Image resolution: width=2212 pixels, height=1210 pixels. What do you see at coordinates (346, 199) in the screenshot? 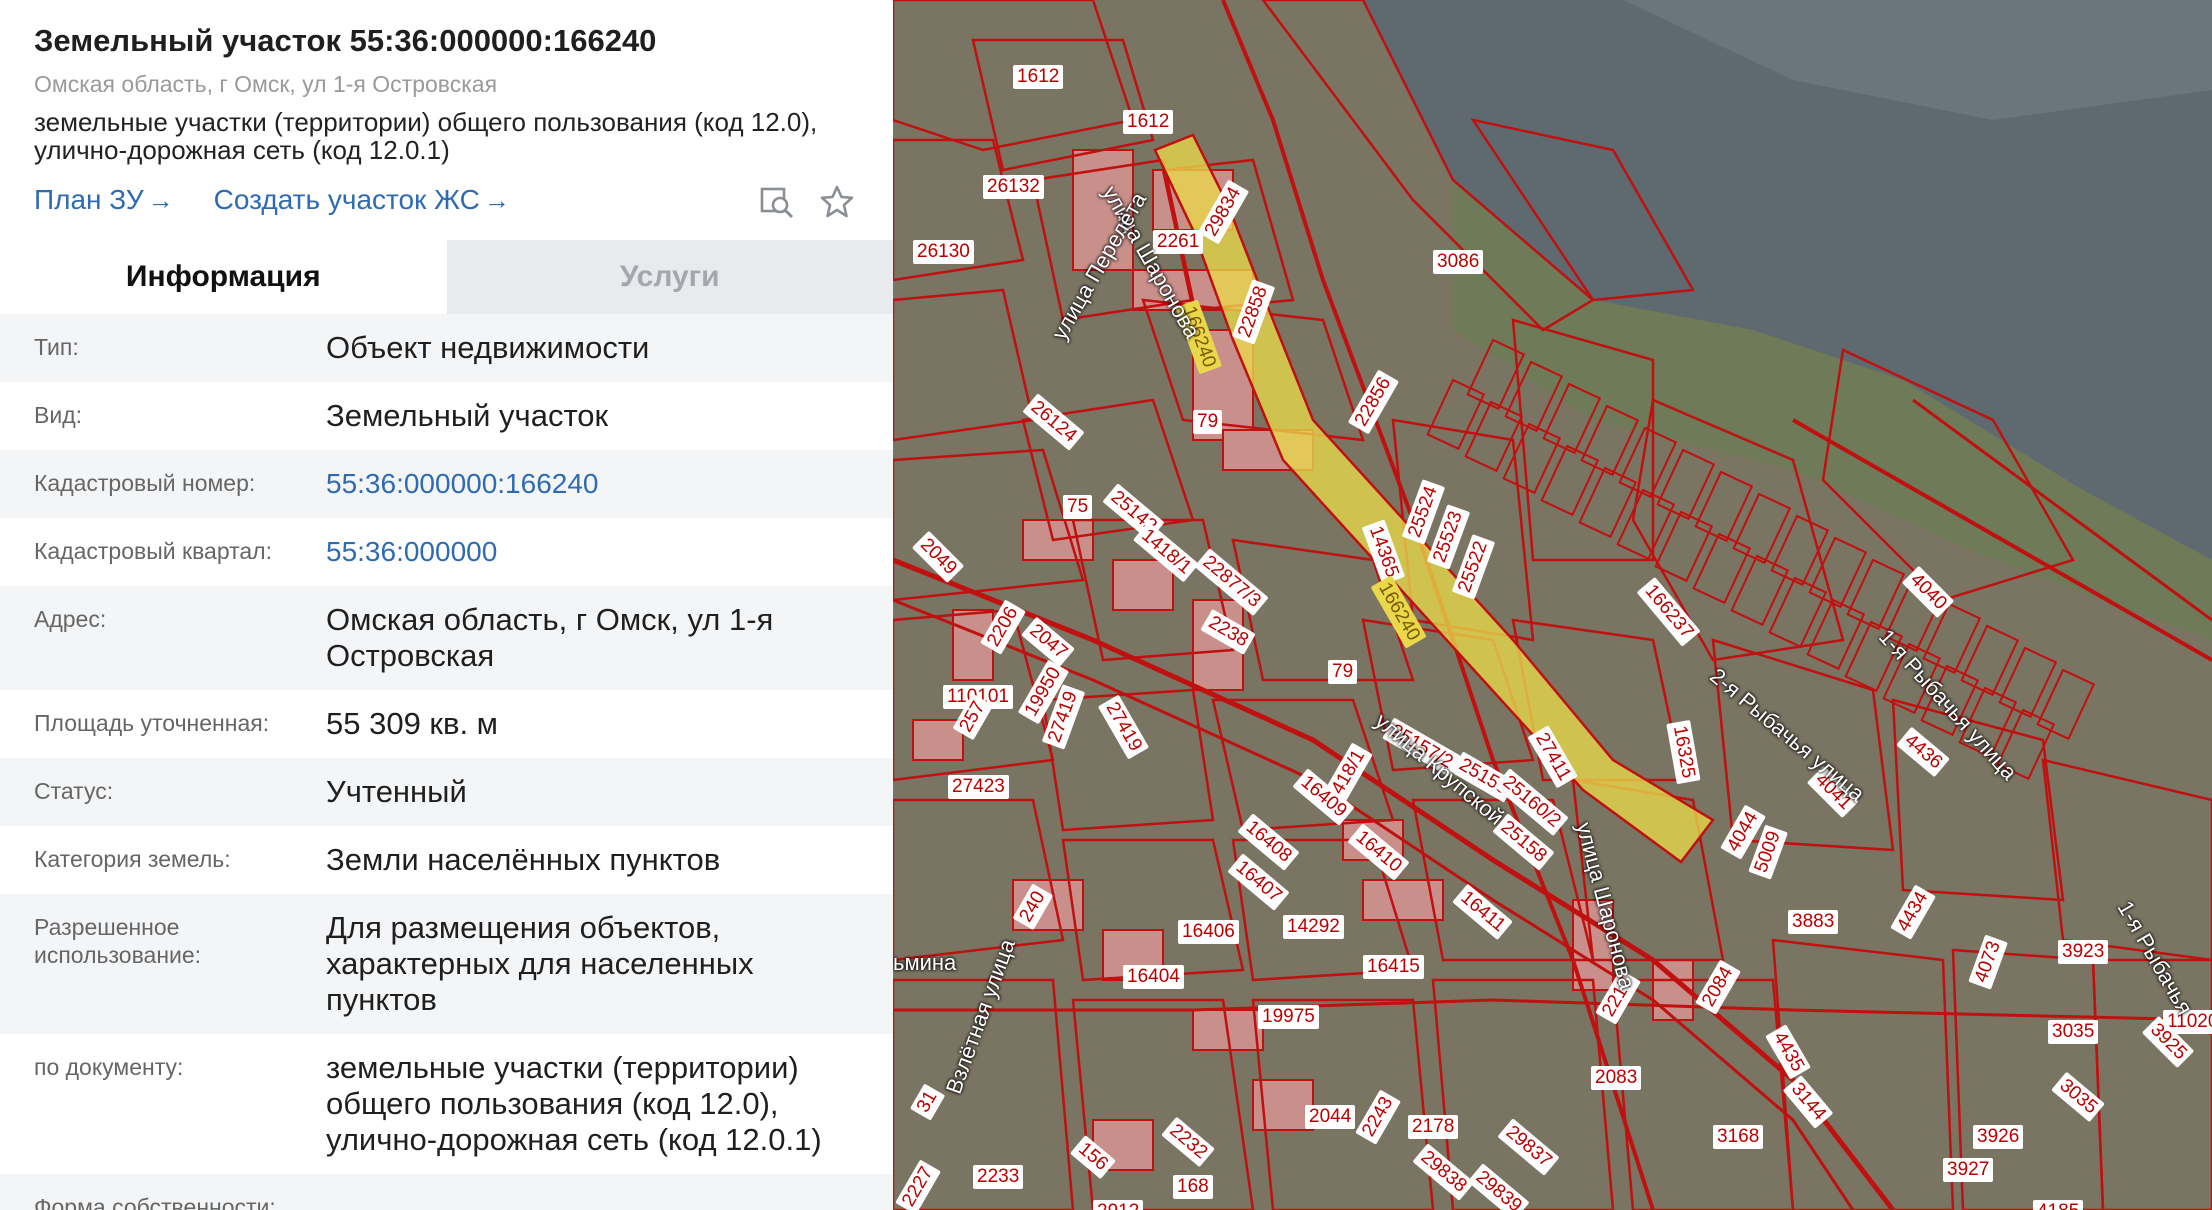
I see `create-zs-label: Создать участок ЖС` at bounding box center [346, 199].